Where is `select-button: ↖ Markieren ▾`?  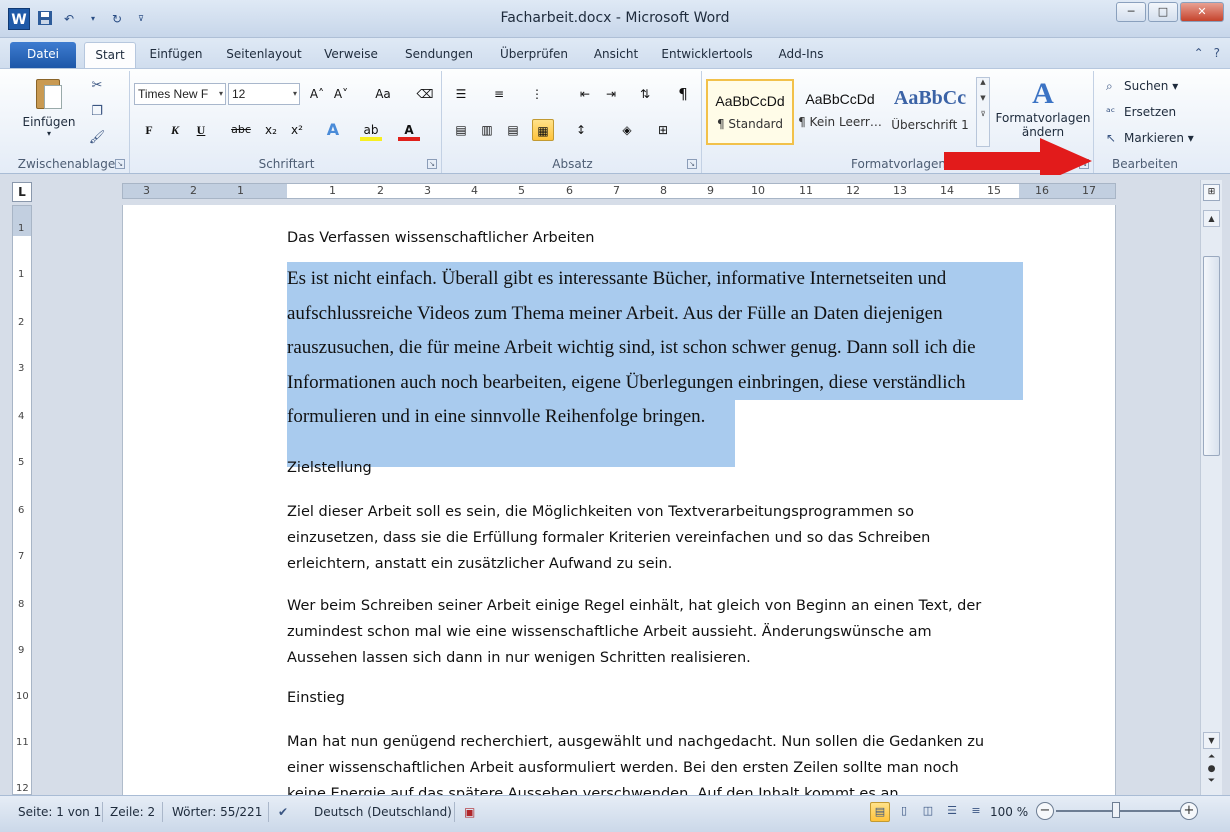
select-button: ↖ Markieren ▾ is located at coordinates (1150, 138).